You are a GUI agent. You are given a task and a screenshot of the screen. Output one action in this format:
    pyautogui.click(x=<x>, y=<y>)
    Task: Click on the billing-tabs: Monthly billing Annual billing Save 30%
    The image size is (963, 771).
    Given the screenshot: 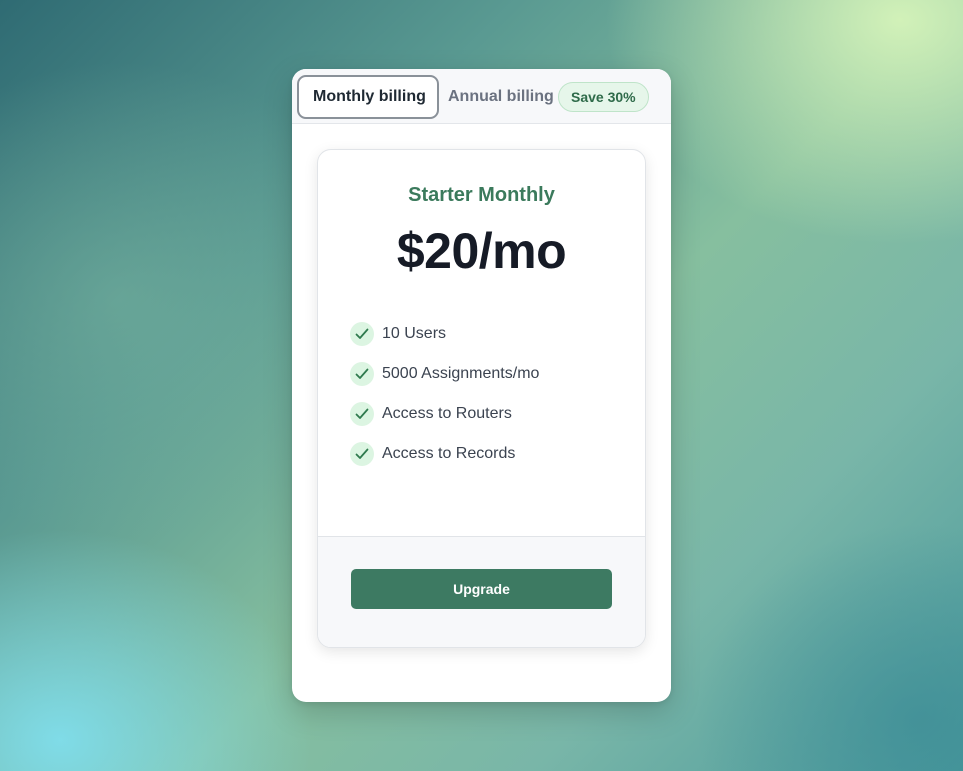 What is the action you would take?
    pyautogui.click(x=481, y=96)
    